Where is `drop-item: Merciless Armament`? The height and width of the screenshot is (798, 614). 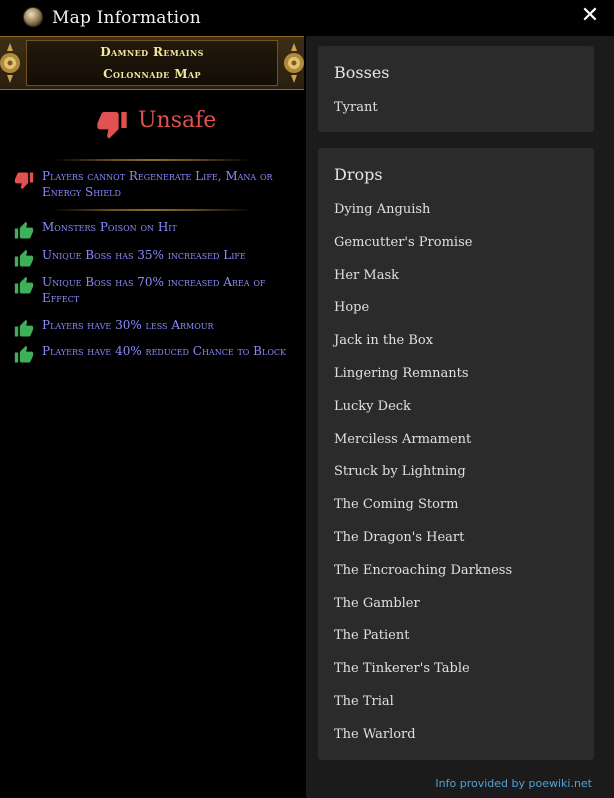 drop-item: Merciless Armament is located at coordinates (403, 439).